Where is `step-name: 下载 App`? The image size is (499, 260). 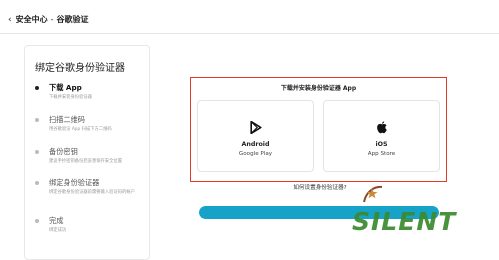
step-name: 下载 App is located at coordinates (65, 87).